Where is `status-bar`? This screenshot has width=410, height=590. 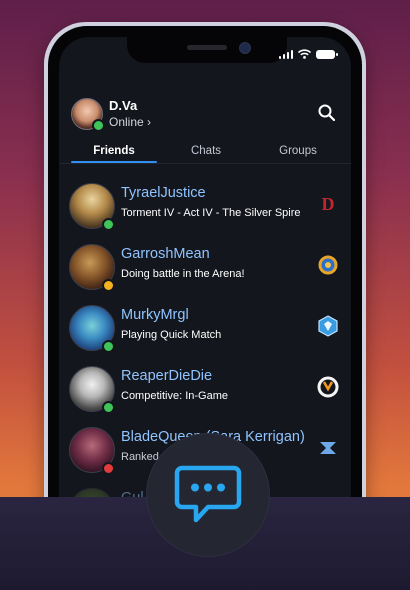 status-bar is located at coordinates (308, 54).